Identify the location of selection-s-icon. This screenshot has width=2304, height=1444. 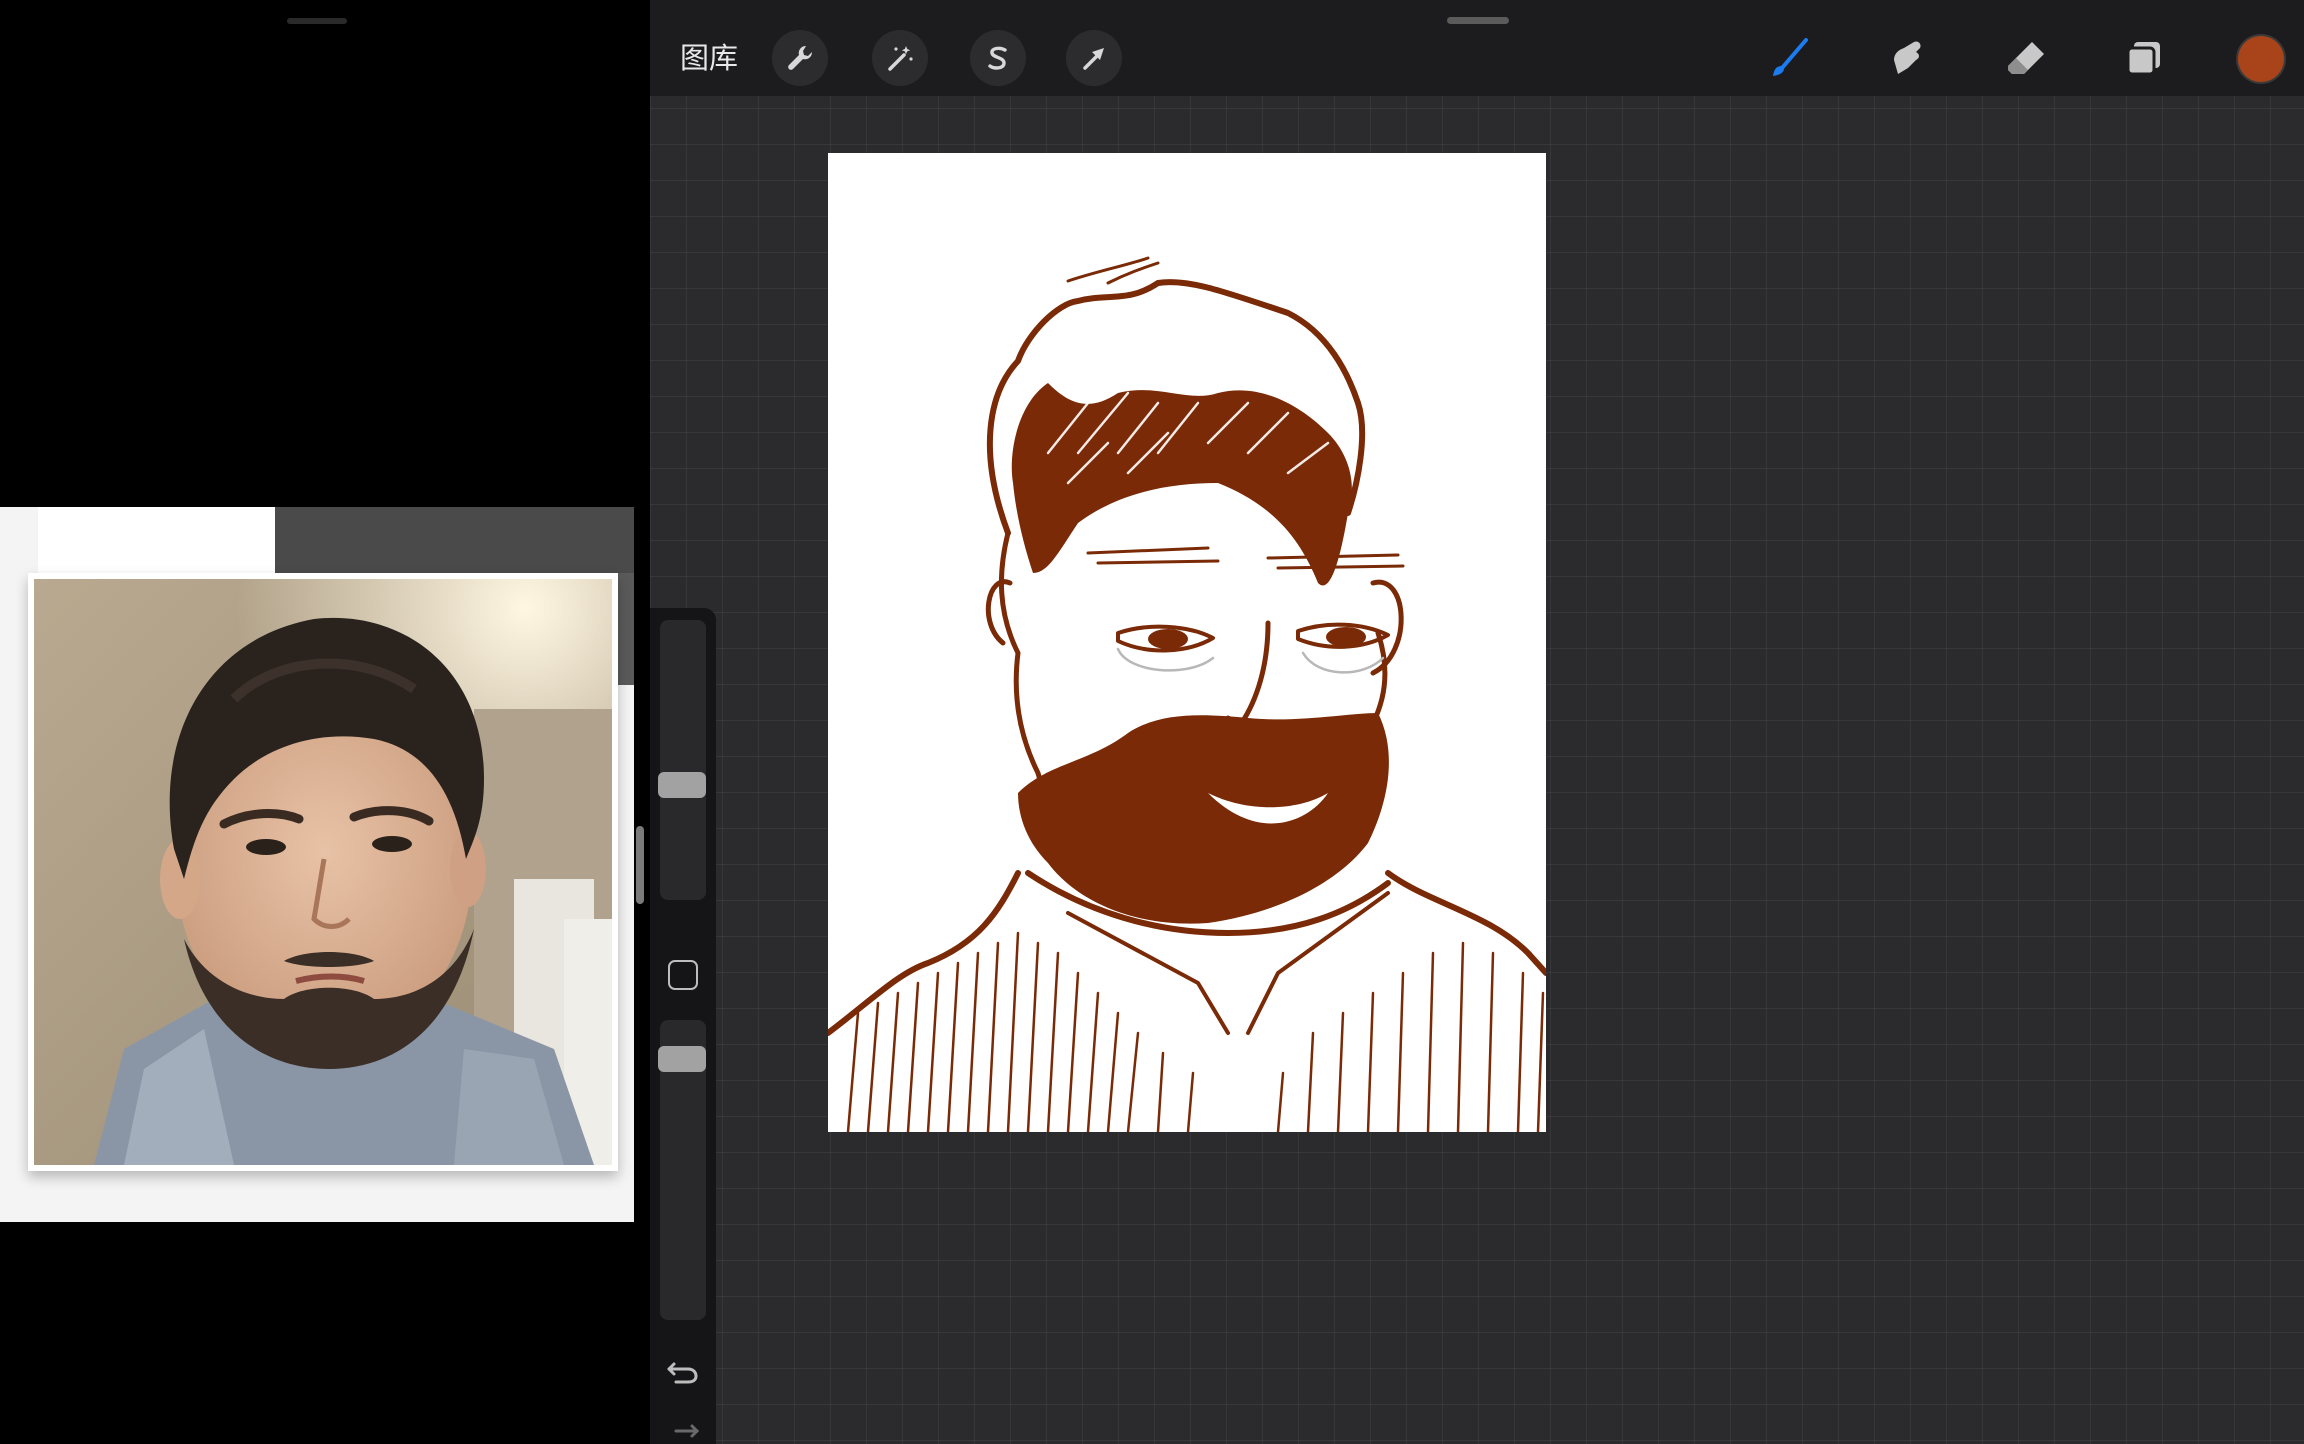
(997, 58).